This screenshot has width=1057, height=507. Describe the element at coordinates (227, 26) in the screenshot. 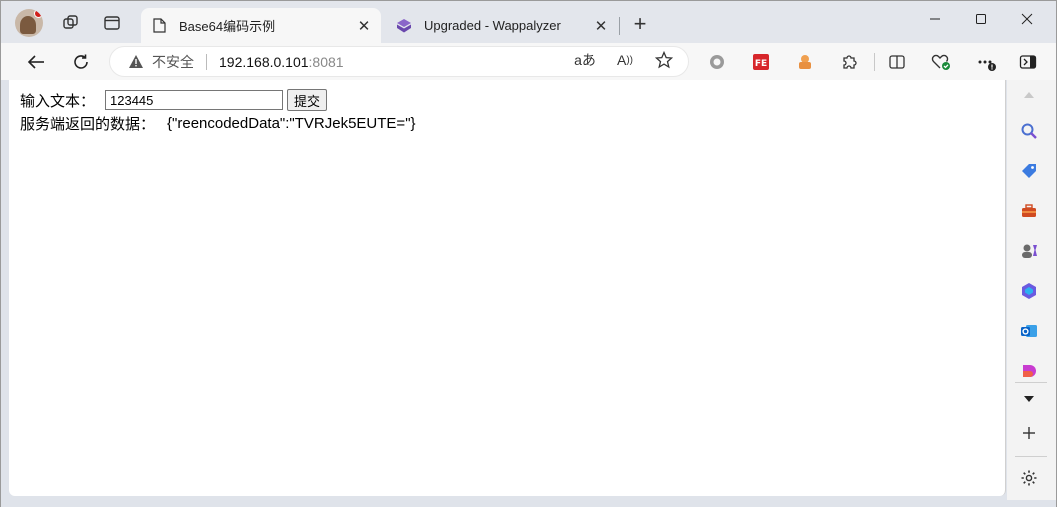

I see `tab-title: Base64编码示例` at that location.